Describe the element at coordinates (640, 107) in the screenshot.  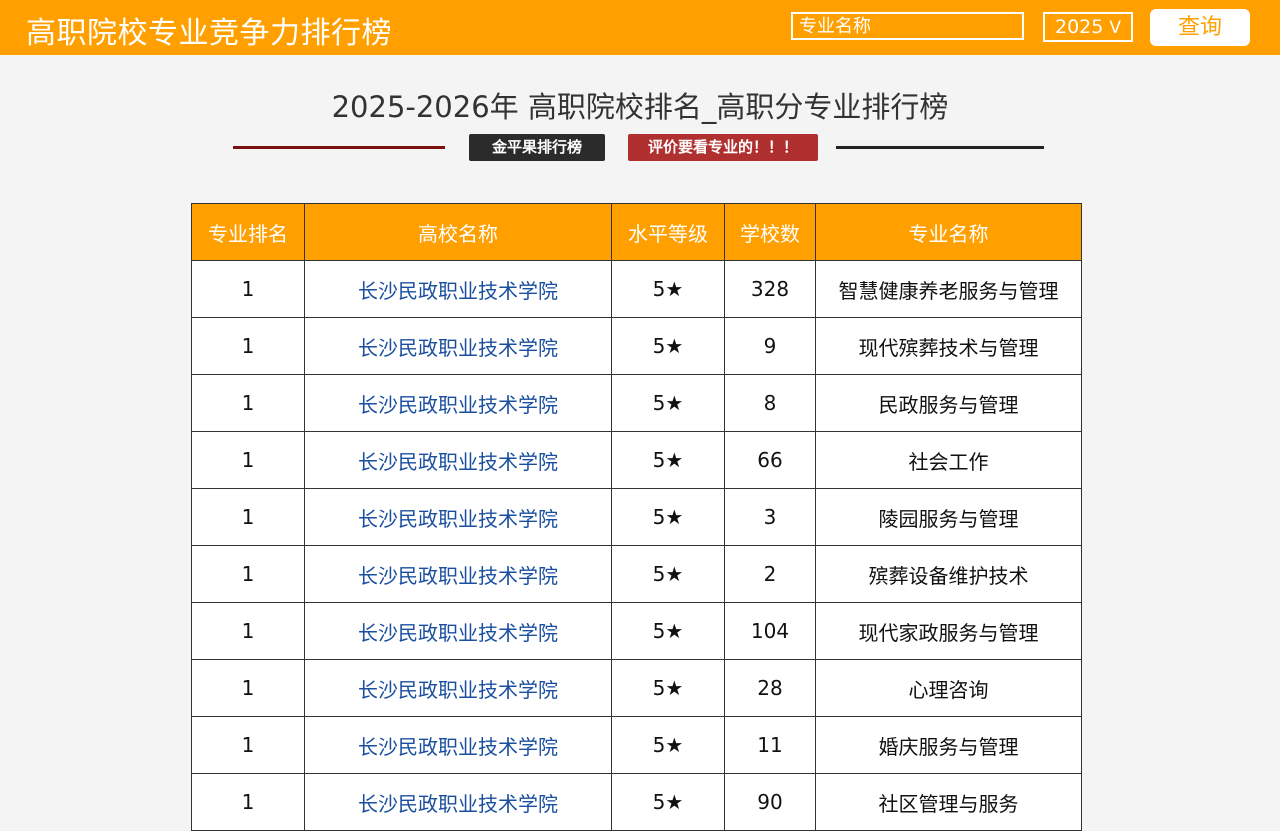
I see `page-title: 2025-2026年 高职院校排名_高职分专业排行榜` at that location.